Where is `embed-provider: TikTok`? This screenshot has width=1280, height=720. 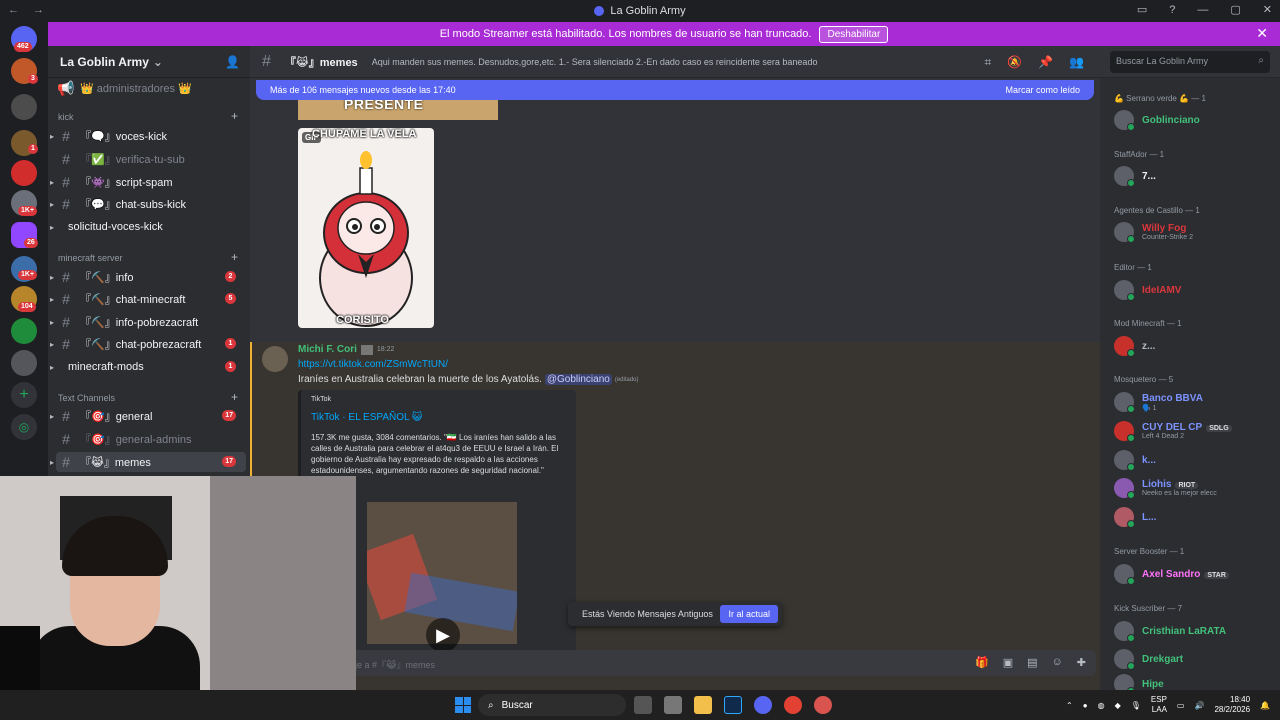 embed-provider: TikTok is located at coordinates (321, 399).